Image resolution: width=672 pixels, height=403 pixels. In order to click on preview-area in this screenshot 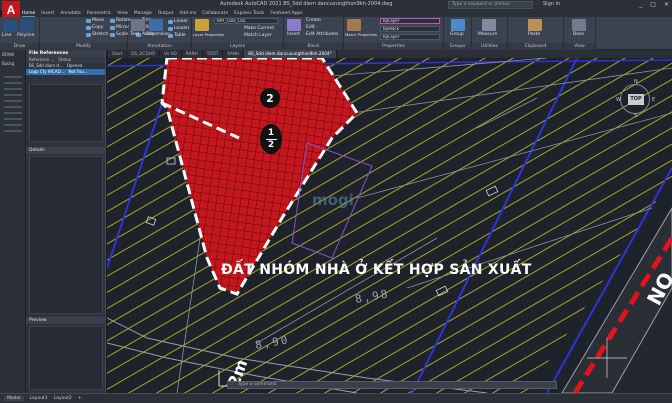, I will do `click(66, 358)`.